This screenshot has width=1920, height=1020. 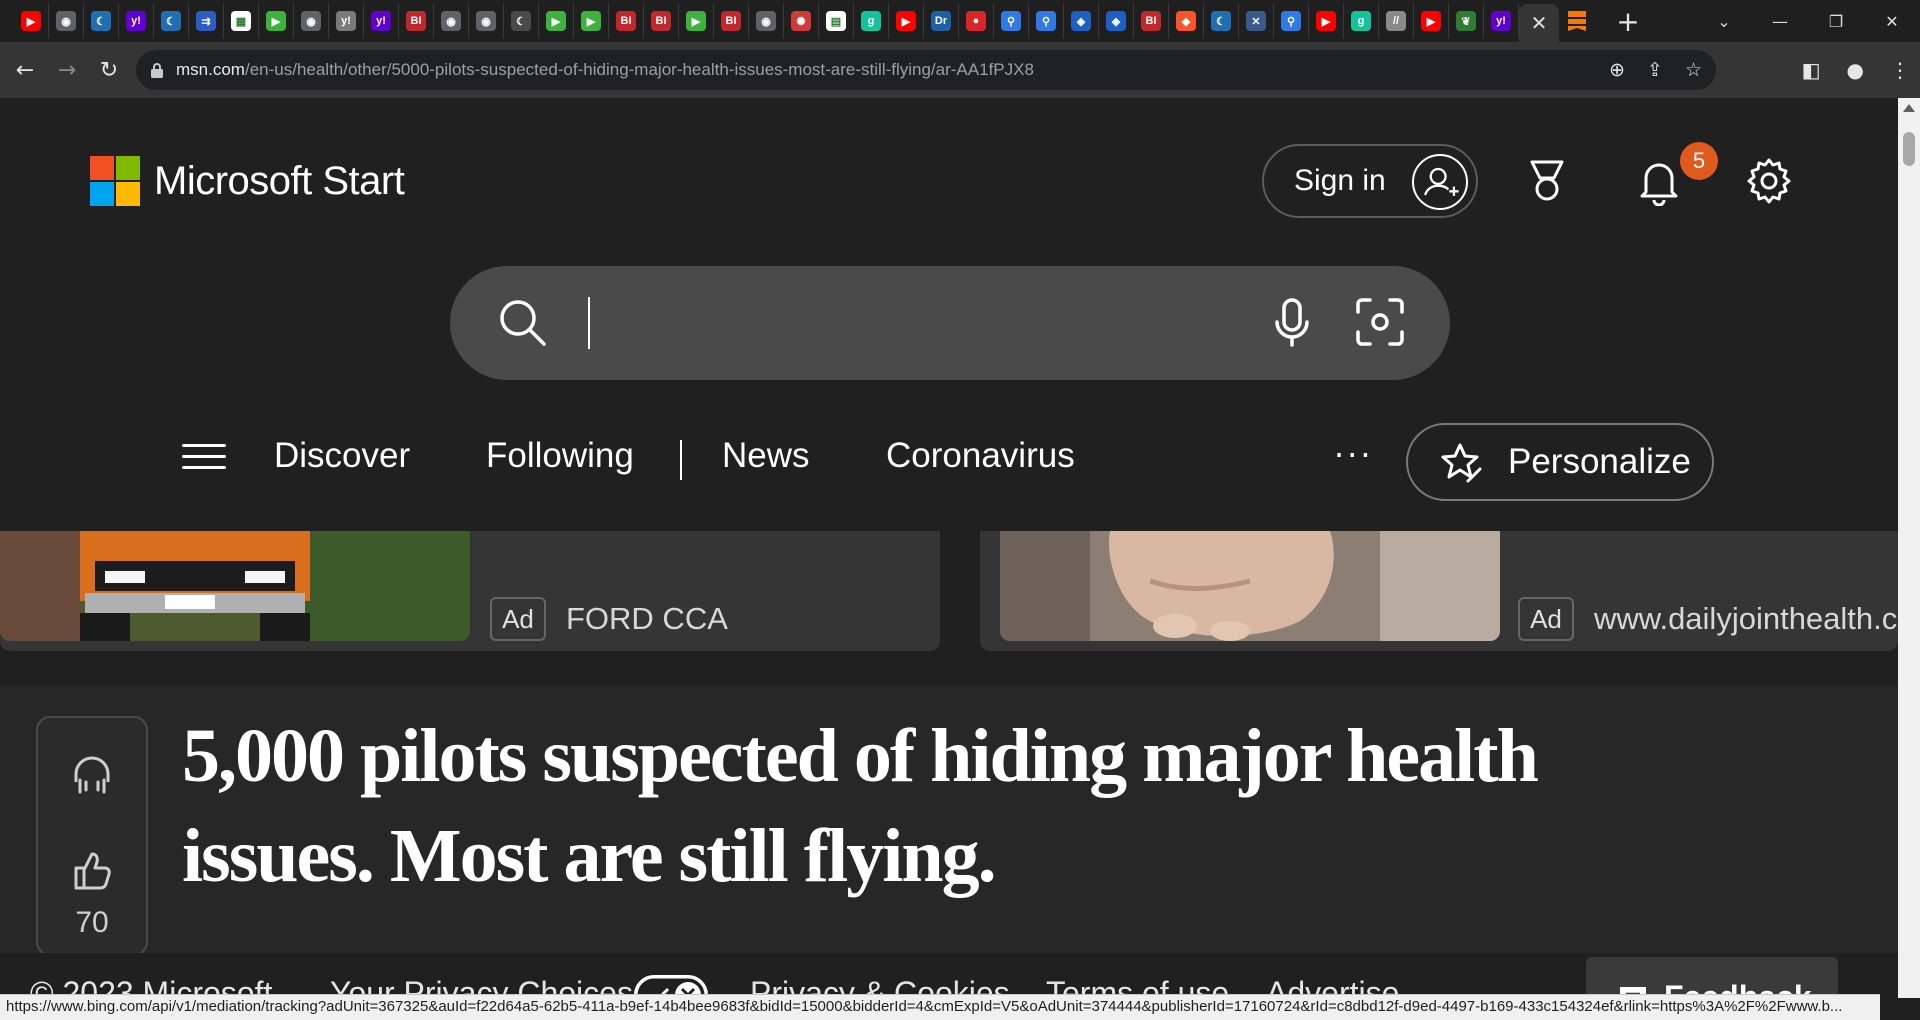 What do you see at coordinates (1617, 70) in the screenshot?
I see `zoom-icon: ⊕` at bounding box center [1617, 70].